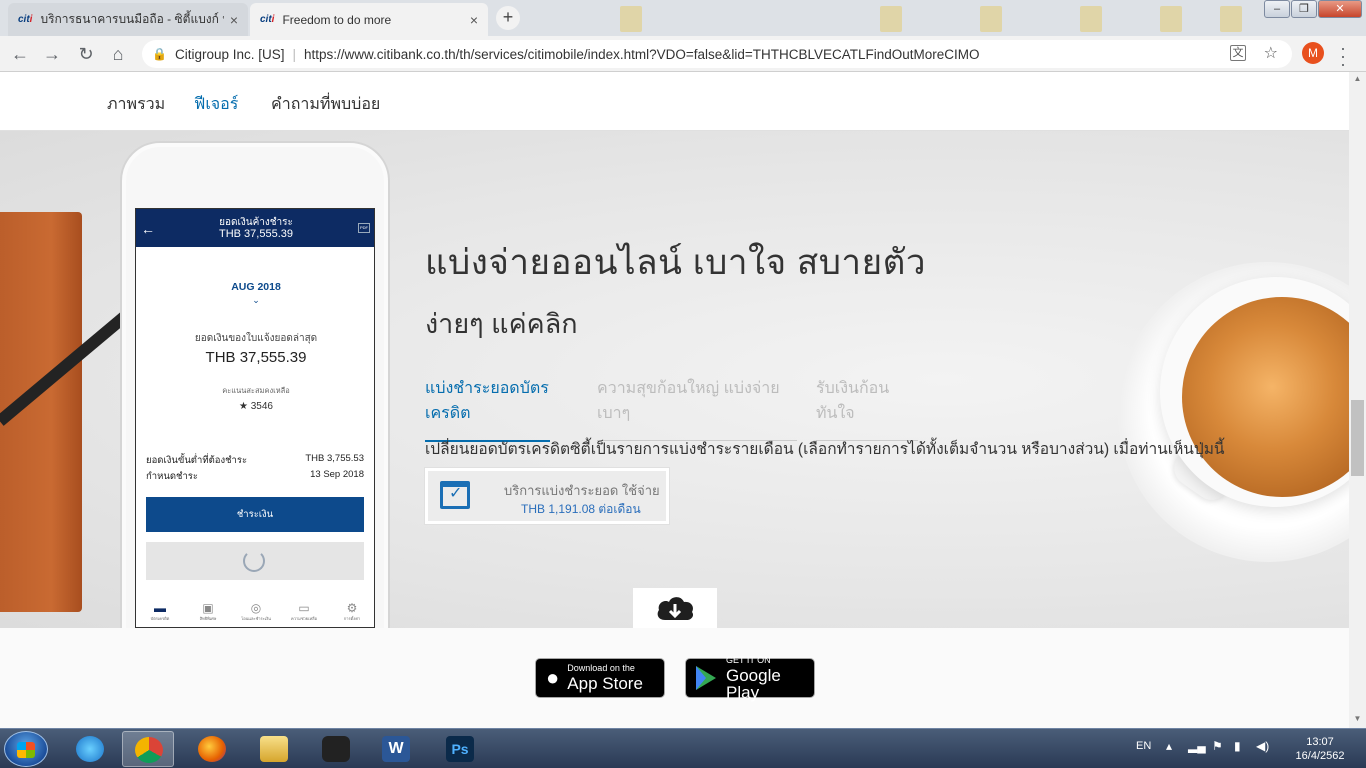  Describe the element at coordinates (675, 262) in the screenshot. I see `hero-headline: แบ่งจ่ายออนไลน์ เบาใจ สบายตัว` at that location.